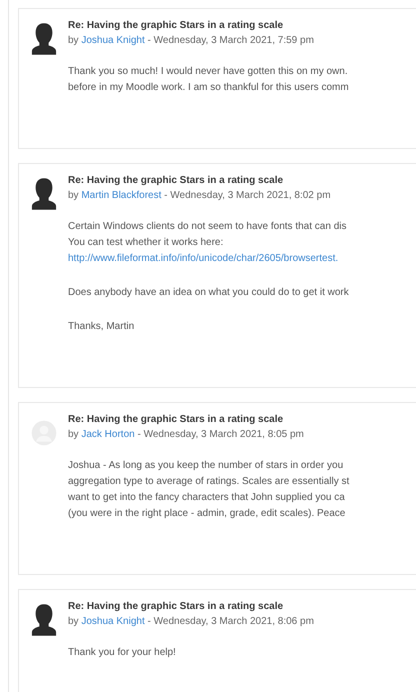  Describe the element at coordinates (121, 195) in the screenshot. I see `author-link: Martin Blackforest` at that location.